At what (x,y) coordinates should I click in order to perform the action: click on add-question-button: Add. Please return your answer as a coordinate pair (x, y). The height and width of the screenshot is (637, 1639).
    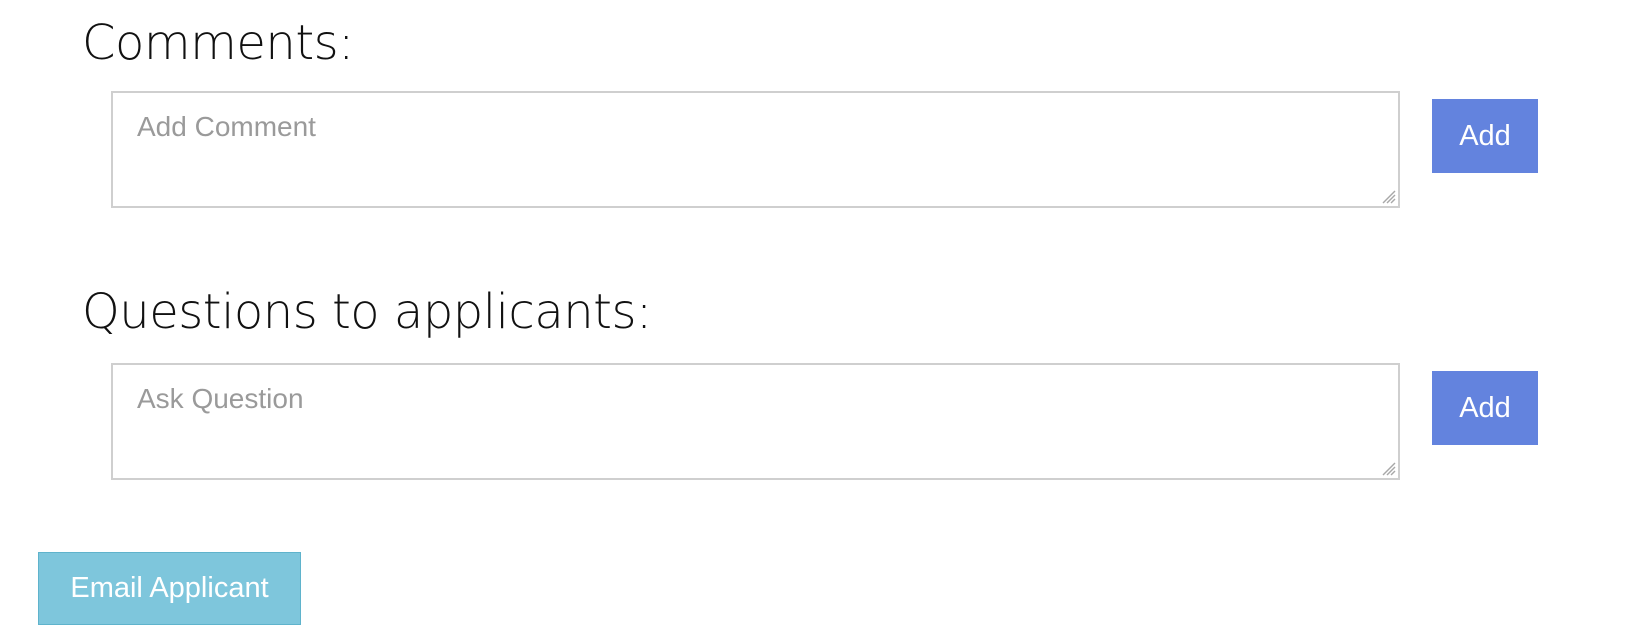
    Looking at the image, I should click on (1485, 408).